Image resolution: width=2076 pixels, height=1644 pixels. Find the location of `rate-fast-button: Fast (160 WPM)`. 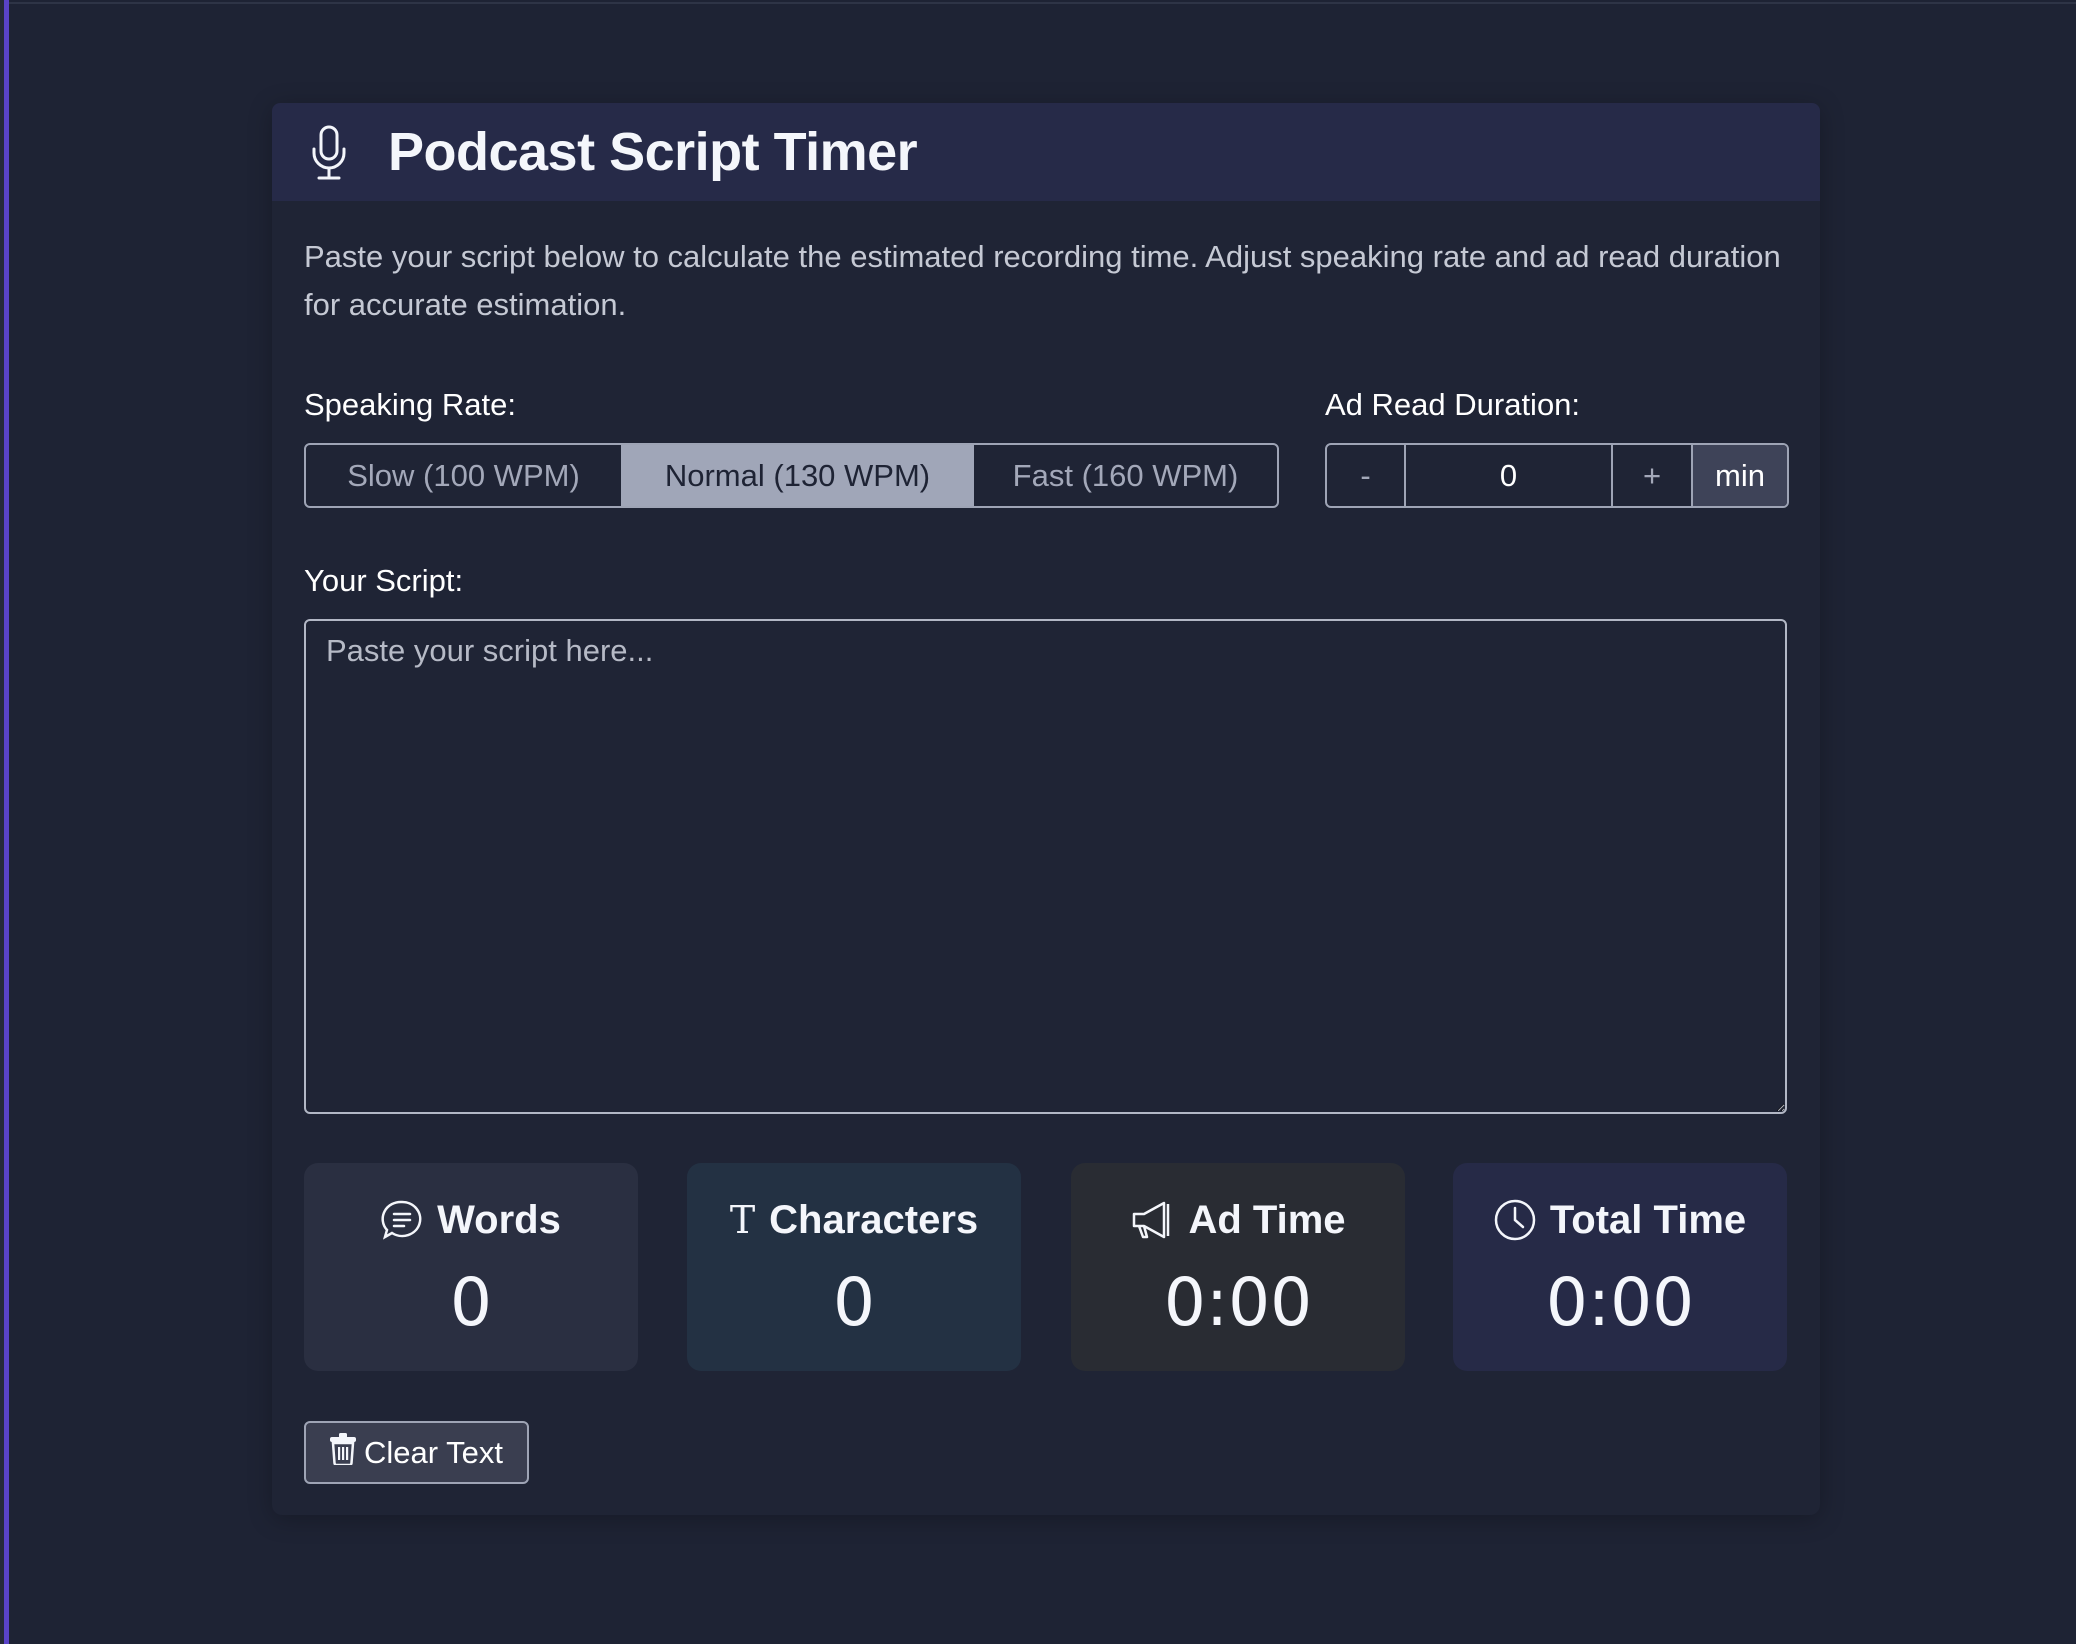

rate-fast-button: Fast (160 WPM) is located at coordinates (1125, 475).